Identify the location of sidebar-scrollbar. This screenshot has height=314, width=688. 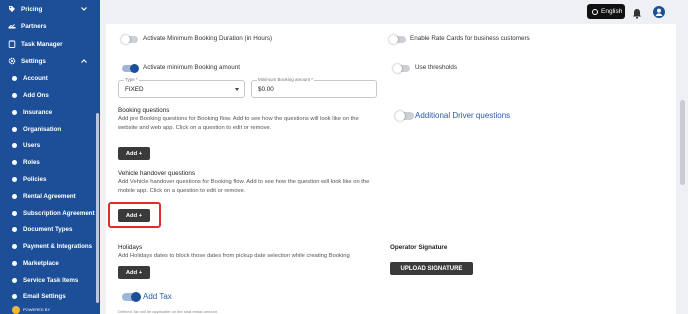
(97, 208).